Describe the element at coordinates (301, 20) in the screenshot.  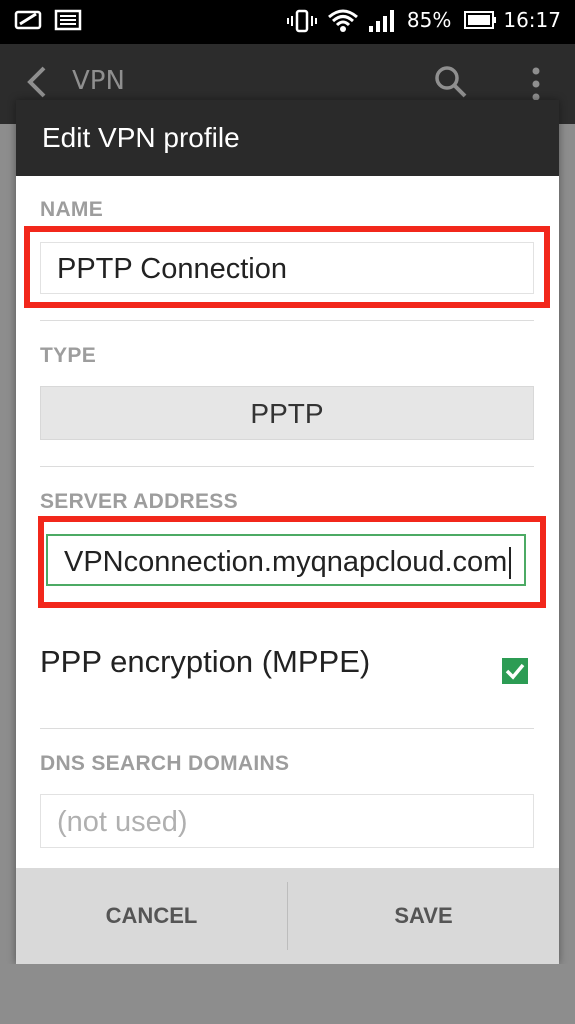
I see `vibrate-icon` at that location.